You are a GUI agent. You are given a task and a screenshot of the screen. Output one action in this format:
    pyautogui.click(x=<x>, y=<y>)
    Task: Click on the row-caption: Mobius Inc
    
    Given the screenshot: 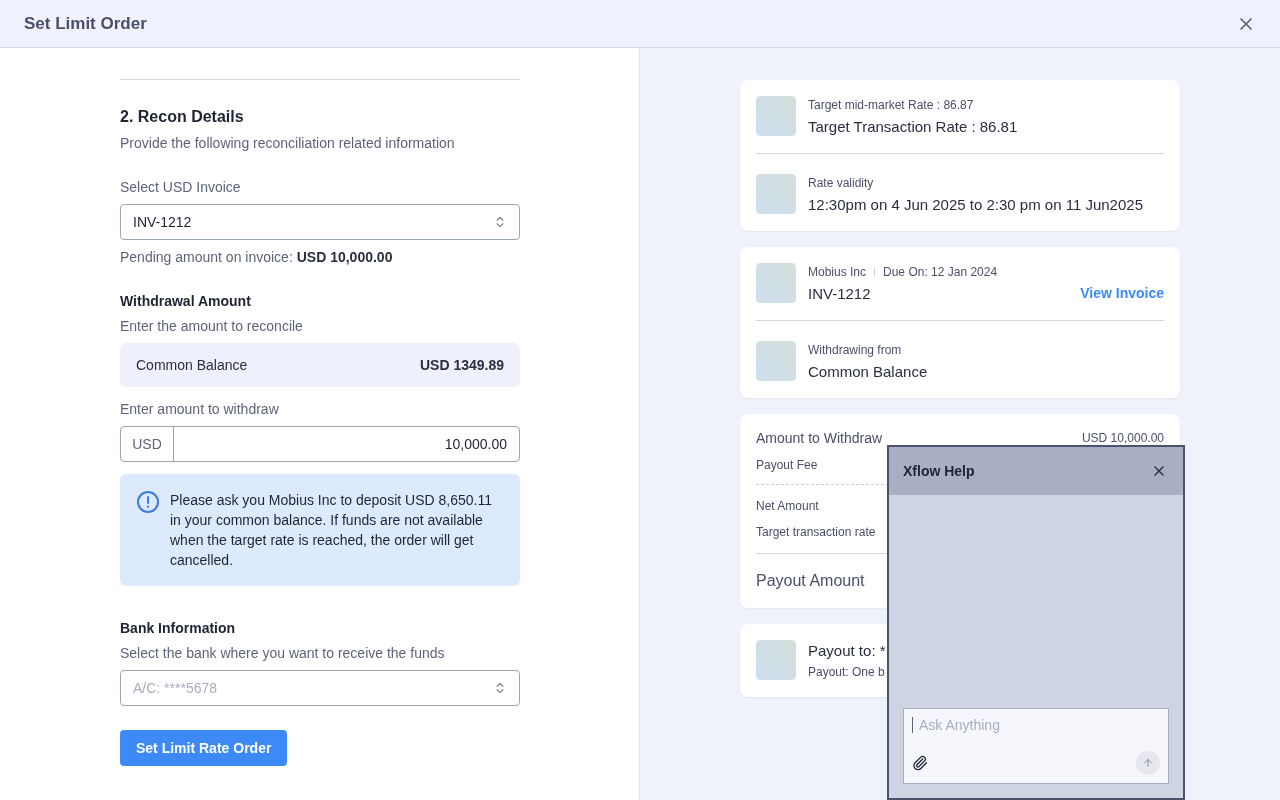 What is the action you would take?
    pyautogui.click(x=837, y=271)
    